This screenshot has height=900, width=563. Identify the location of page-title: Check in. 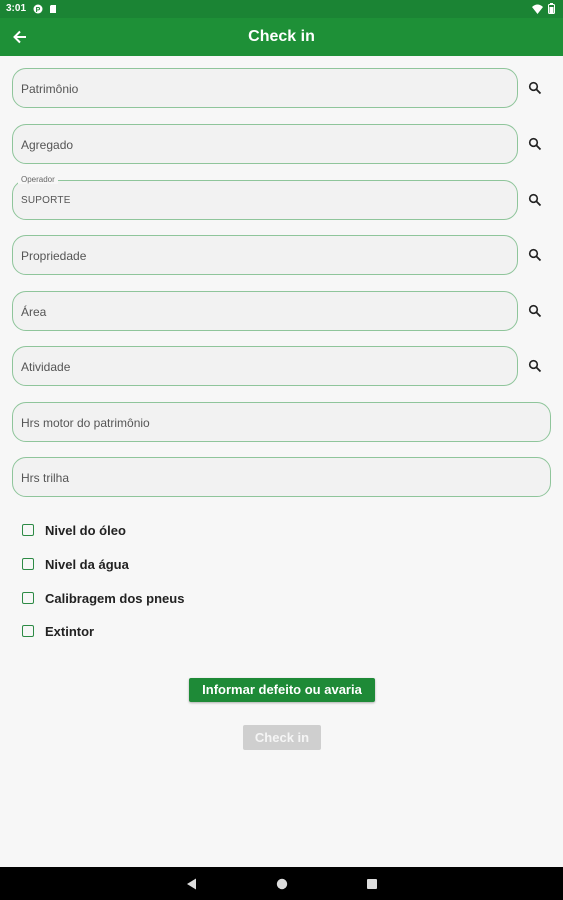
(281, 36).